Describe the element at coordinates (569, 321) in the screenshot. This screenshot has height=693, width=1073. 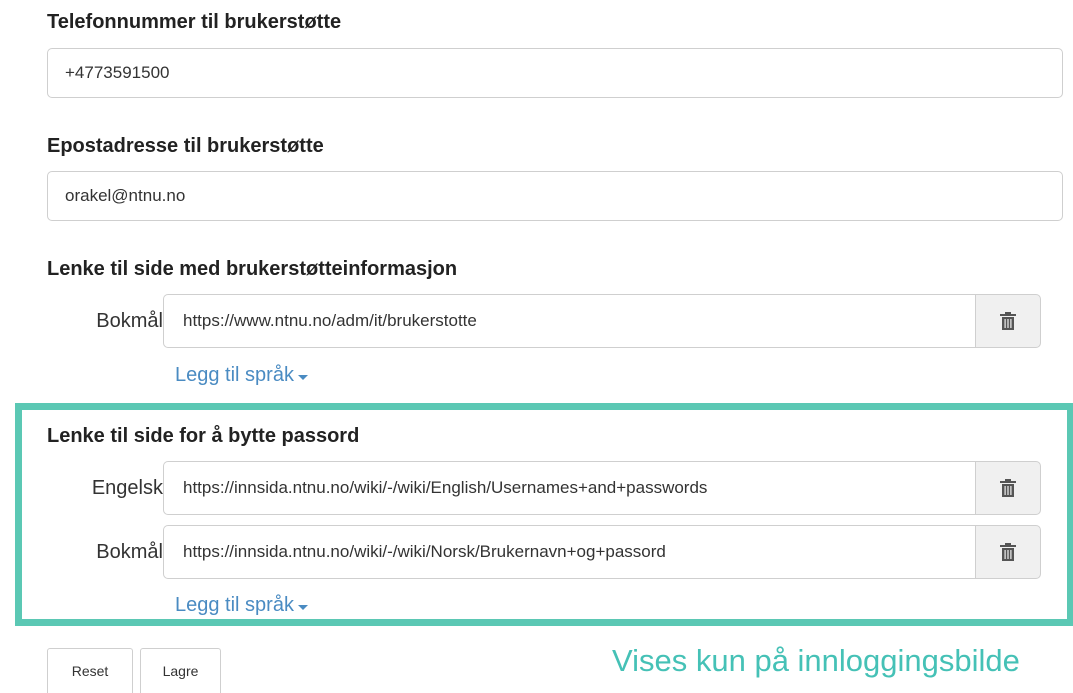
I see `support-link-url-input: https://www.ntnu.no/adm/it/brukerstotte` at that location.